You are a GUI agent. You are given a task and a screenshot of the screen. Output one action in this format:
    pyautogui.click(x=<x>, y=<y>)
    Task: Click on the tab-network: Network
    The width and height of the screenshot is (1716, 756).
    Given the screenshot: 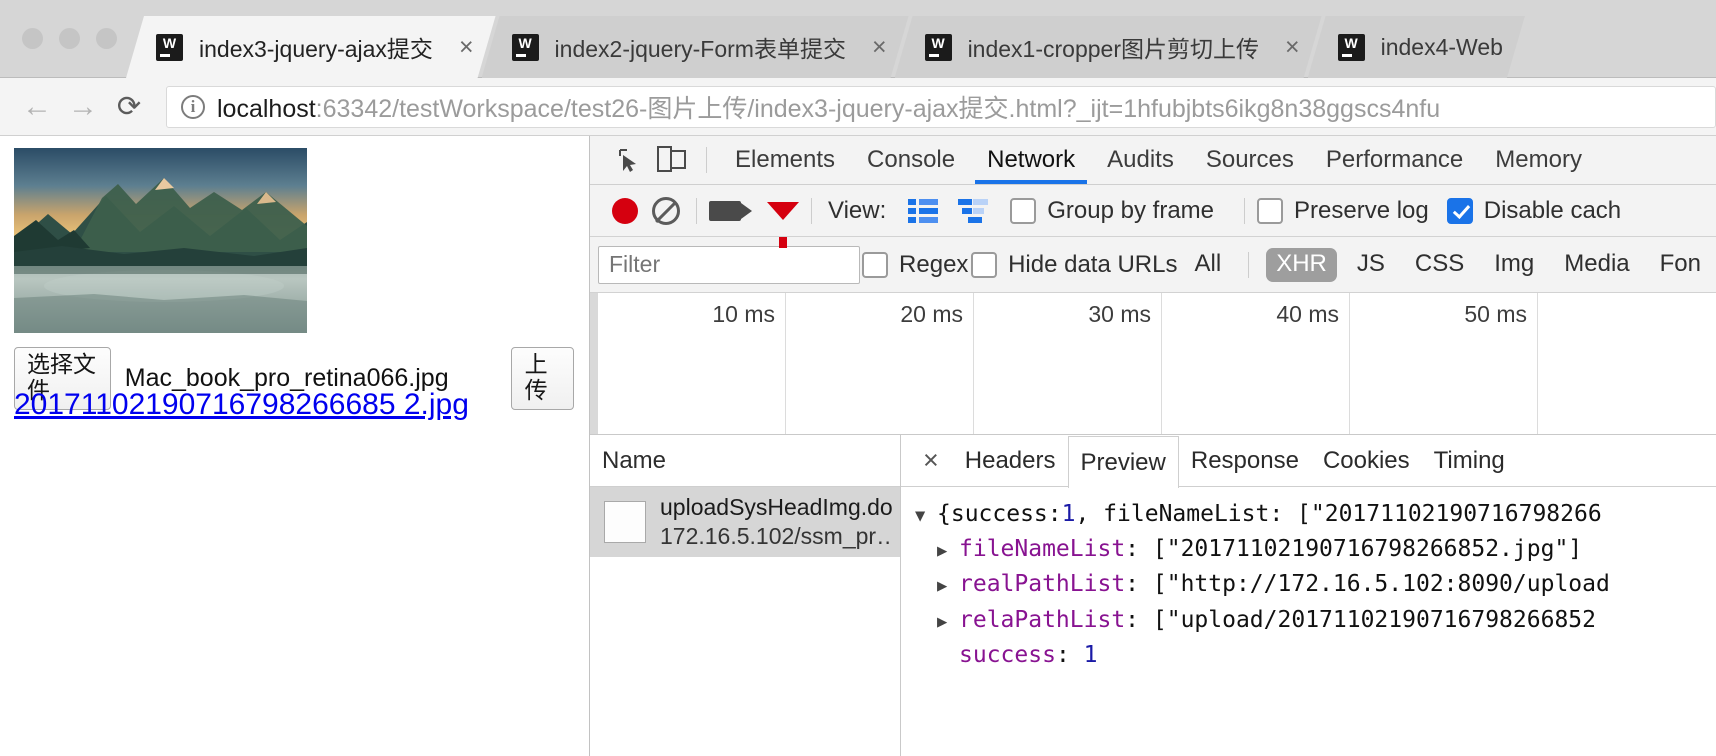 What is the action you would take?
    pyautogui.click(x=1031, y=160)
    